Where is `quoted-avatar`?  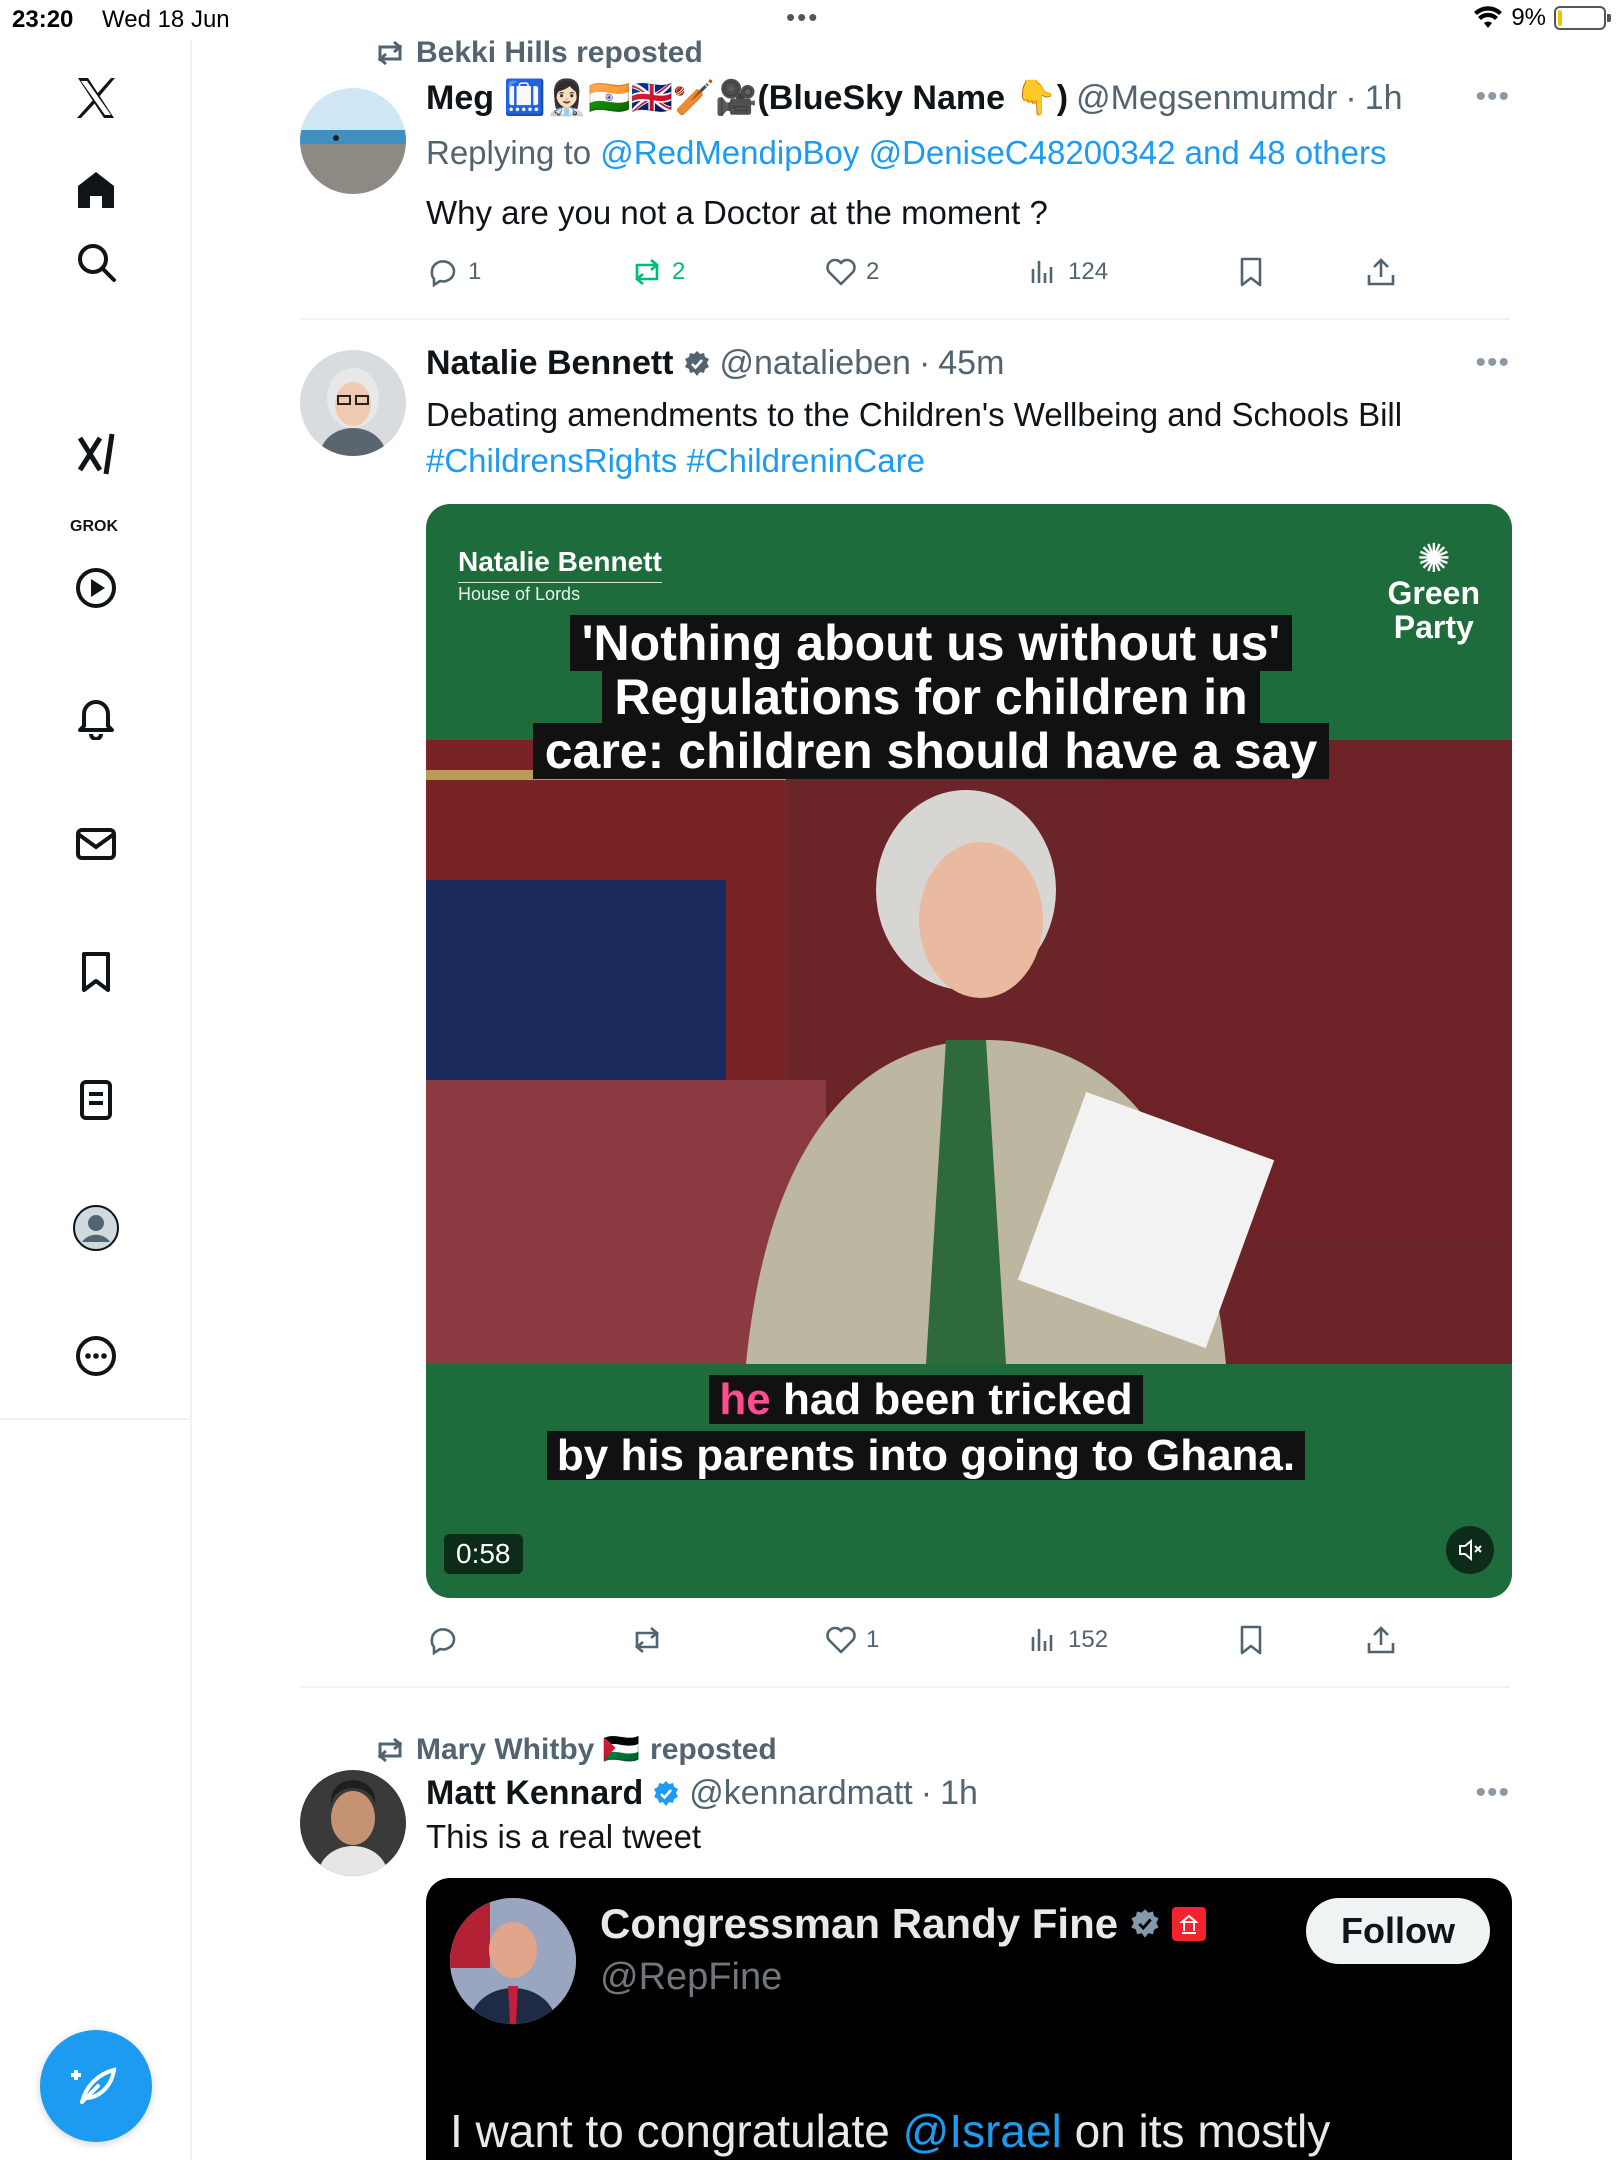
quoted-avatar is located at coordinates (513, 1961).